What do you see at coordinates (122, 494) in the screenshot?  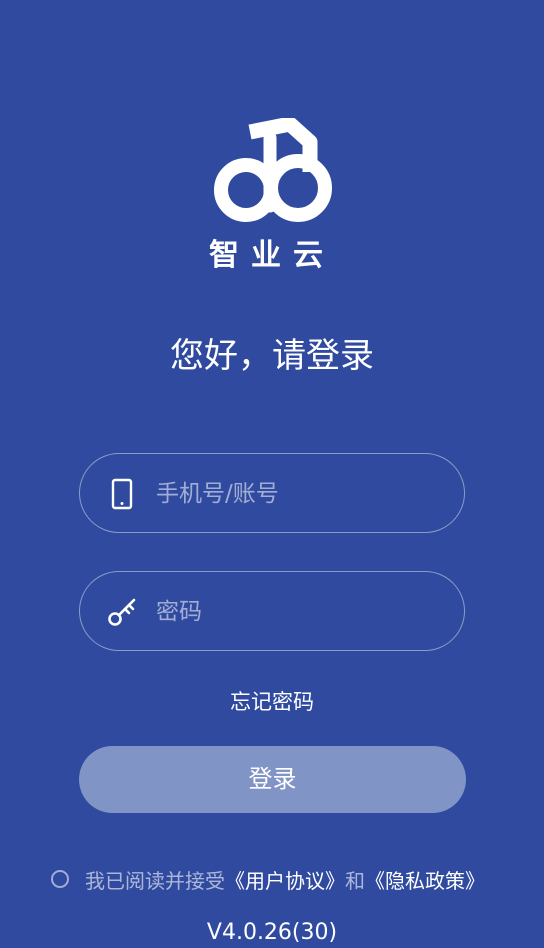 I see `phone-icon` at bounding box center [122, 494].